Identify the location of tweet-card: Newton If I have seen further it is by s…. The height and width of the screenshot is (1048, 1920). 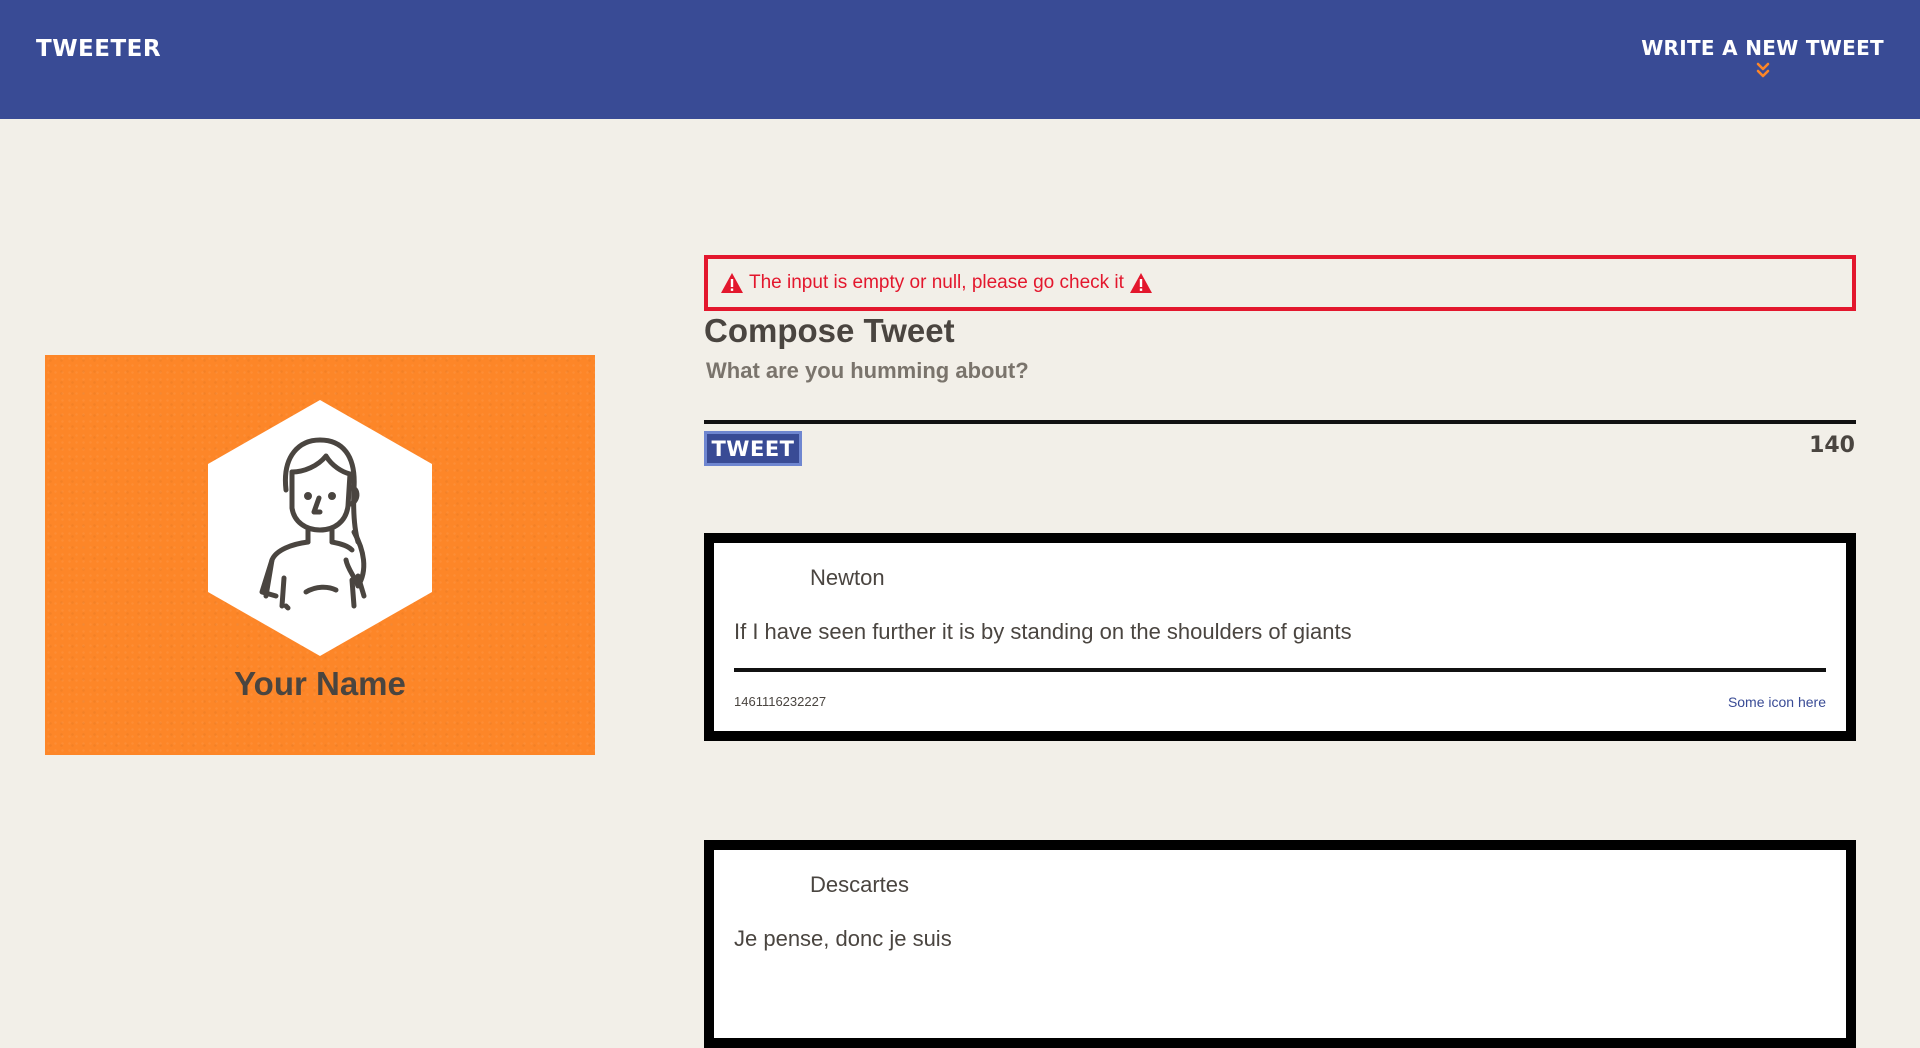
(1280, 637).